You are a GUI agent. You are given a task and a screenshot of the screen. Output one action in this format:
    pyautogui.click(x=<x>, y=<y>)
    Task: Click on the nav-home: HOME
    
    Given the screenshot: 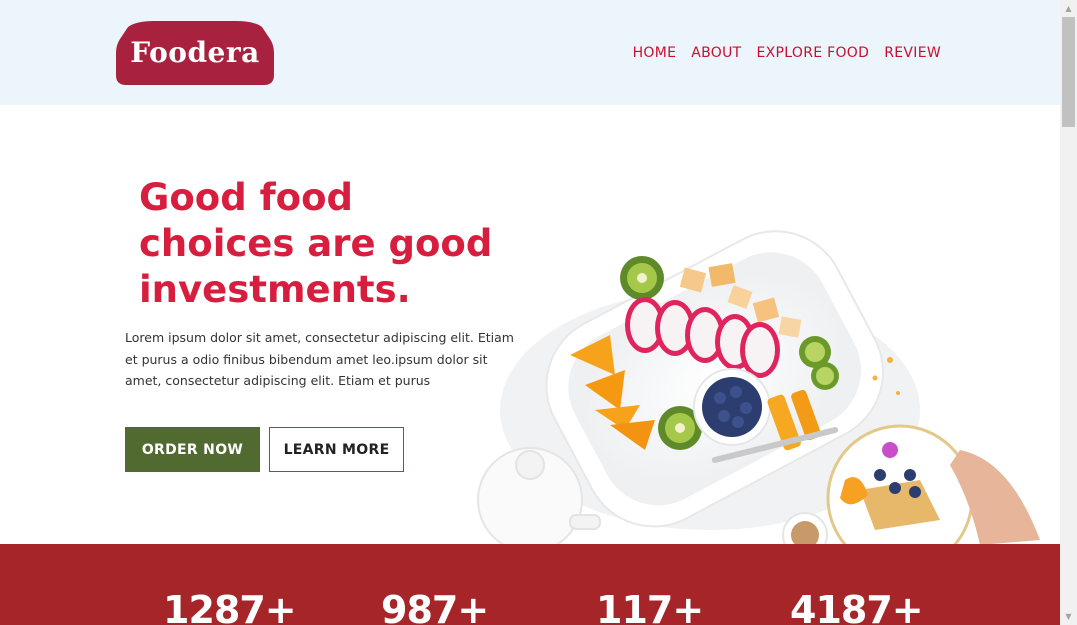 What is the action you would take?
    pyautogui.click(x=655, y=53)
    